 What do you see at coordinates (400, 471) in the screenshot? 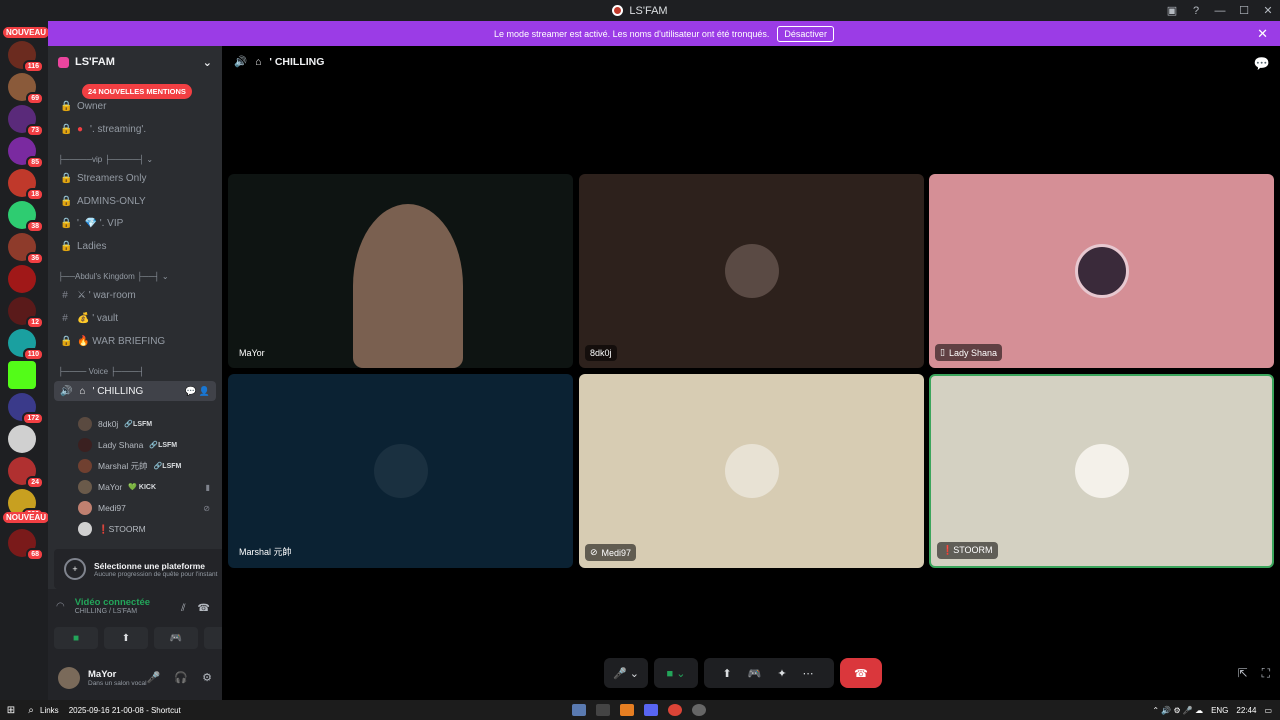
I see `video-tile: Marshal 元帥` at bounding box center [400, 471].